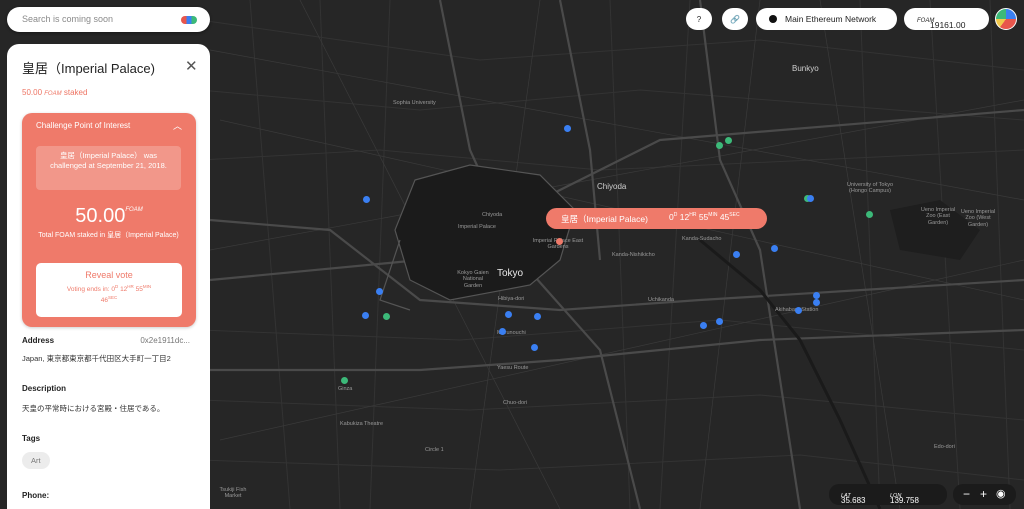 The width and height of the screenshot is (1024, 509). I want to click on callout-name: 皇居（Imperial Palace), so click(604, 219).